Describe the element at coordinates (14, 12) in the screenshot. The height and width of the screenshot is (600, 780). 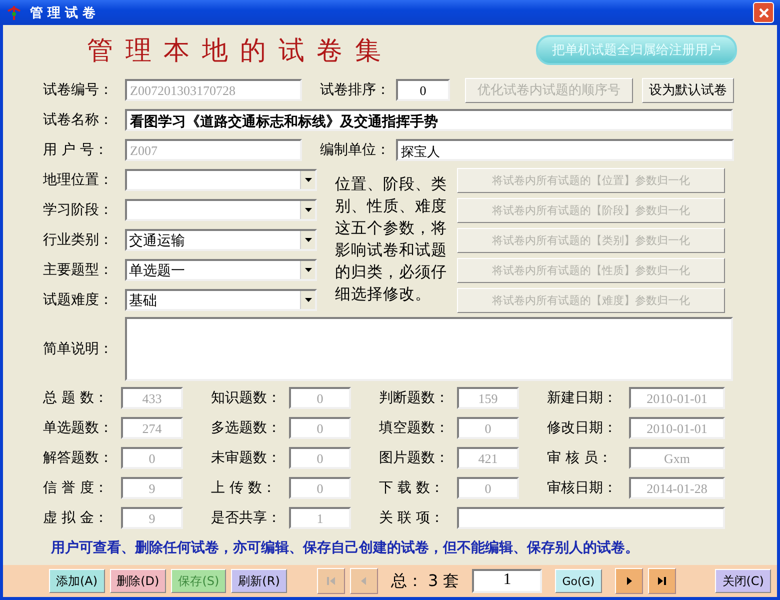
I see `app-icon` at that location.